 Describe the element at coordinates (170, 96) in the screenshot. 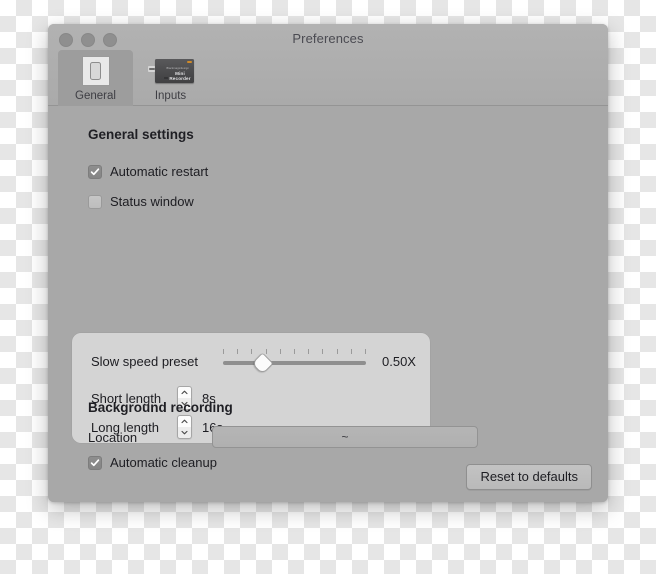

I see `tab-inputs-label: Inputs` at that location.